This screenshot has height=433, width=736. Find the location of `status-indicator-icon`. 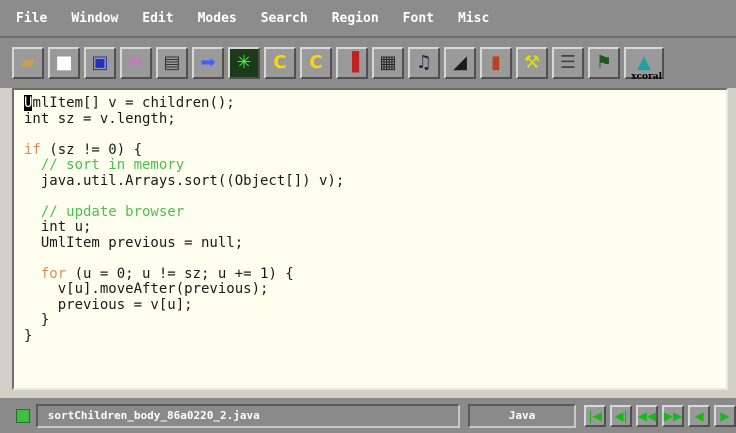

status-indicator-icon is located at coordinates (23, 415).